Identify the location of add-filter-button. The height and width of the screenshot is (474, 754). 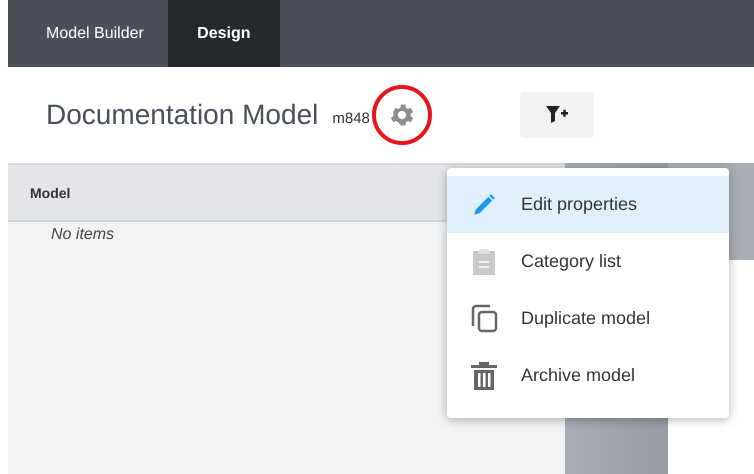
(557, 115).